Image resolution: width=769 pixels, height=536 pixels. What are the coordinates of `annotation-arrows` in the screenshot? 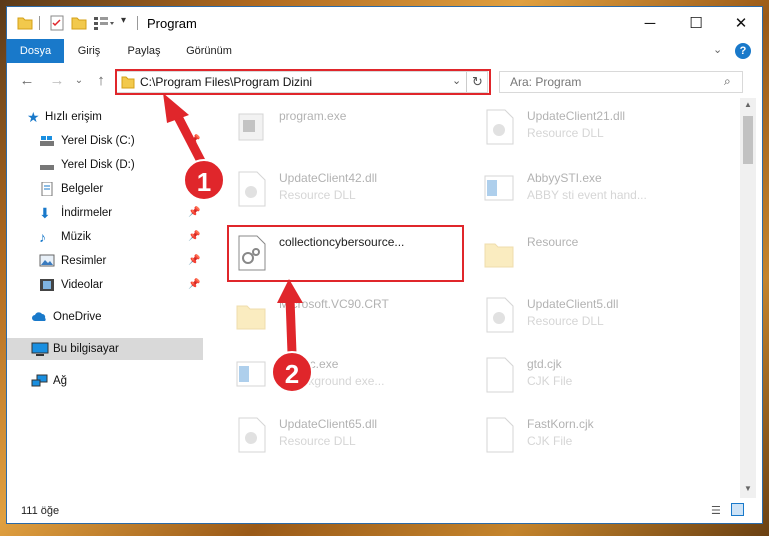 It's located at (233, 223).